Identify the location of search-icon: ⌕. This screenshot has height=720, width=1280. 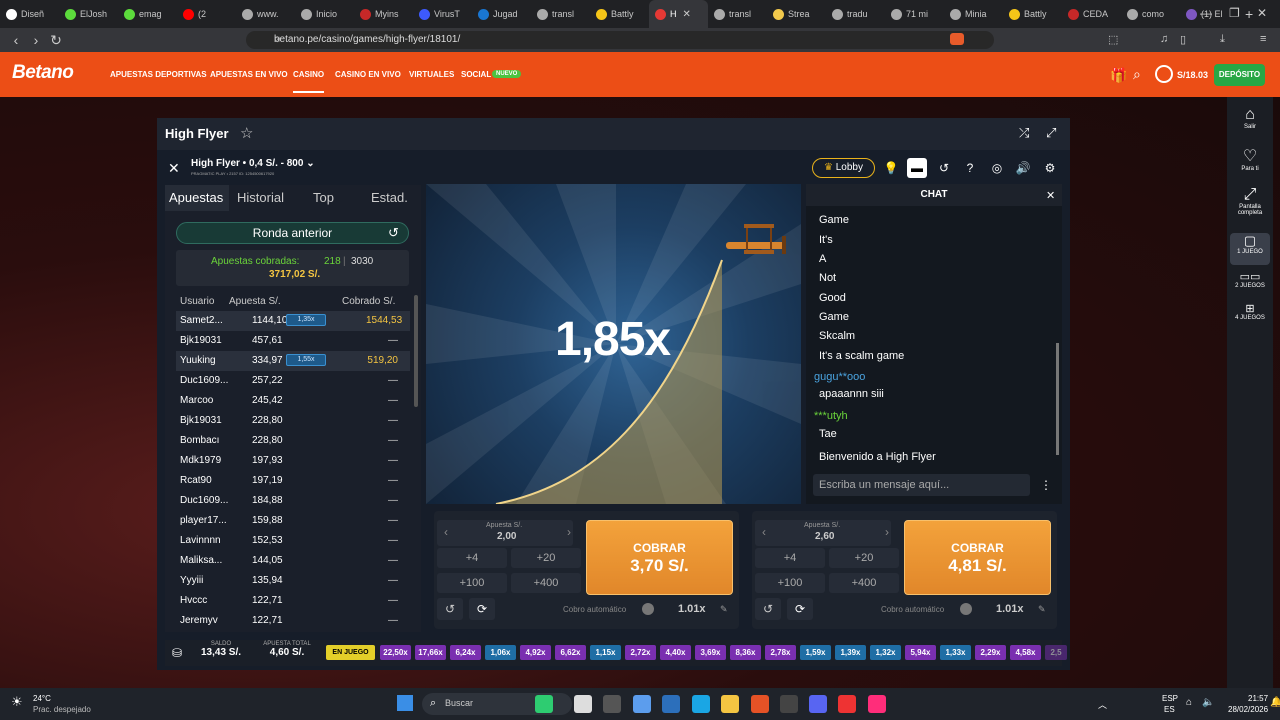
(1137, 74).